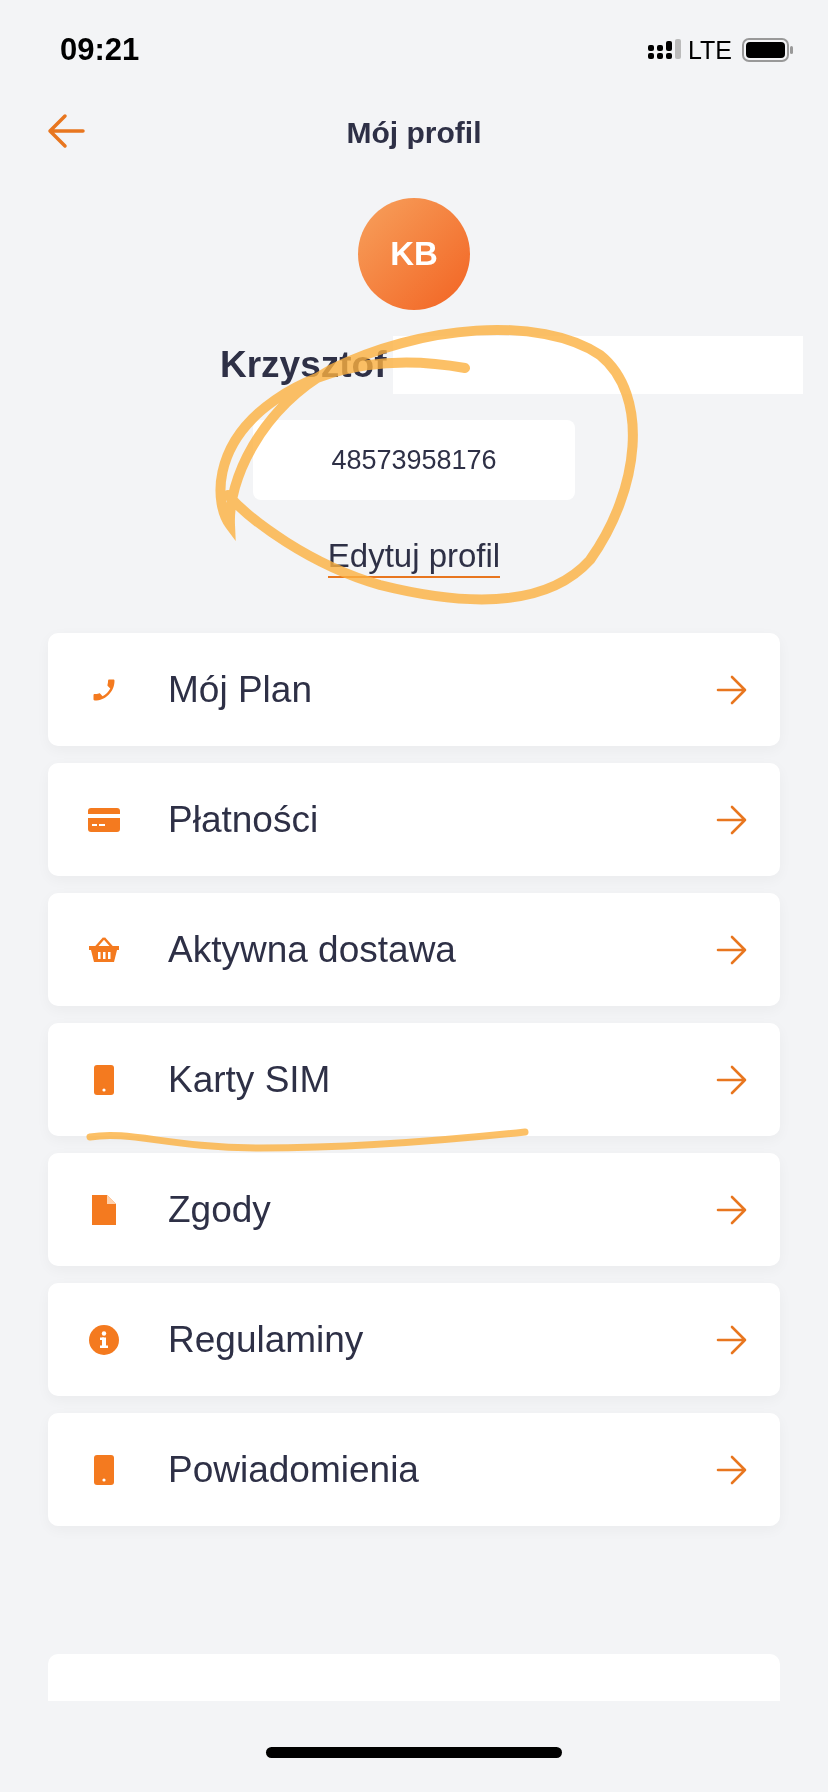  Describe the element at coordinates (250, 1079) in the screenshot. I see `menu-label: Karty SIM` at that location.